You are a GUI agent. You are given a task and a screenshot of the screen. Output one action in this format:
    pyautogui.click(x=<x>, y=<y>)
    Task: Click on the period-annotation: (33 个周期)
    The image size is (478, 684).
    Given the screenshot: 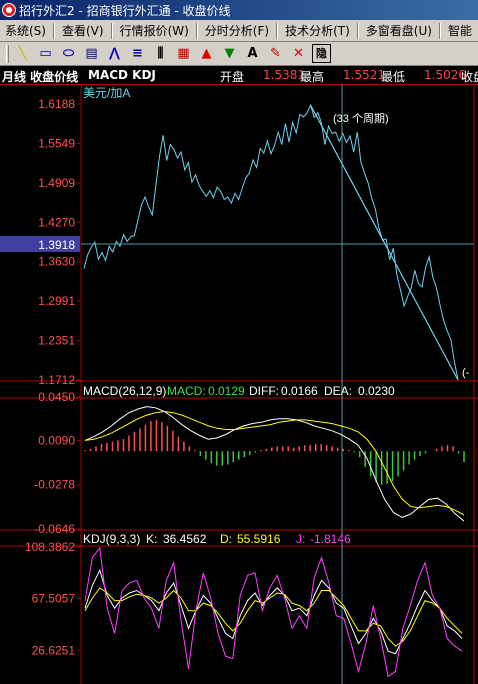 What is the action you would take?
    pyautogui.click(x=361, y=118)
    